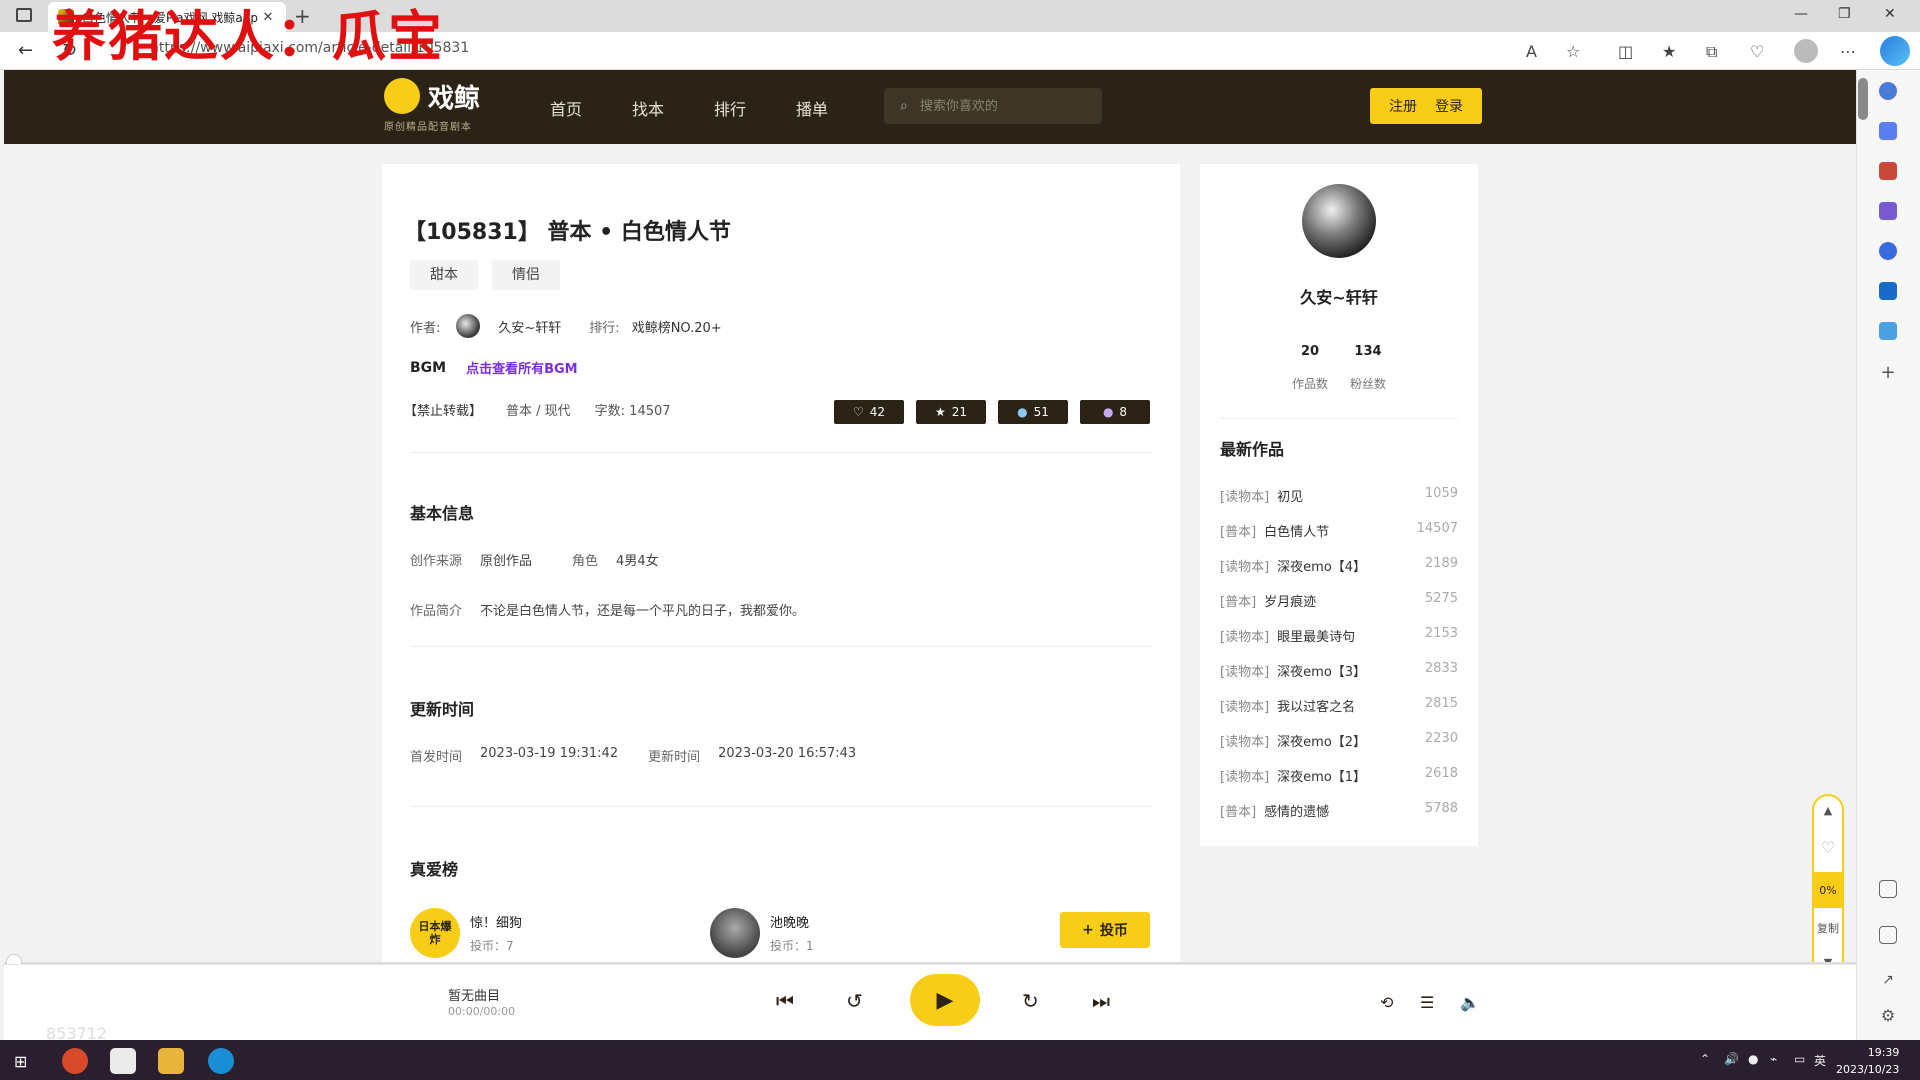  Describe the element at coordinates (1339, 495) in the screenshot. I see `work-item: [读物本] 初见 1059` at that location.